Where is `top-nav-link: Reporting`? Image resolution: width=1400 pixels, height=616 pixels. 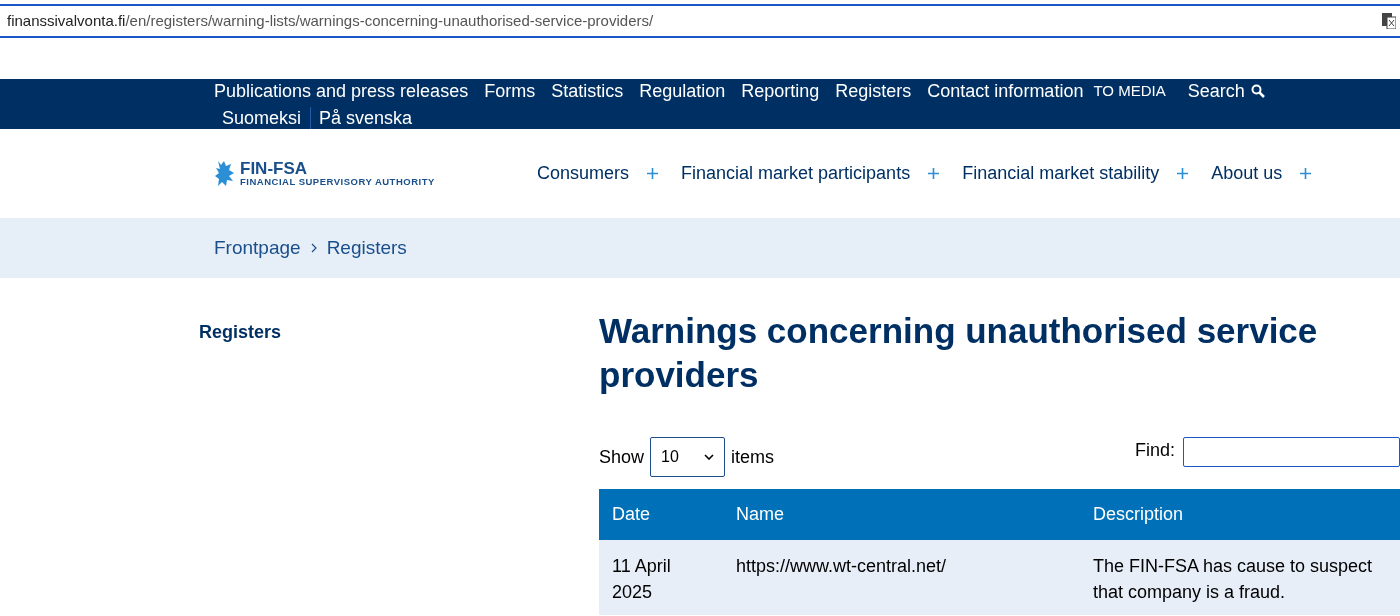 top-nav-link: Reporting is located at coordinates (780, 90).